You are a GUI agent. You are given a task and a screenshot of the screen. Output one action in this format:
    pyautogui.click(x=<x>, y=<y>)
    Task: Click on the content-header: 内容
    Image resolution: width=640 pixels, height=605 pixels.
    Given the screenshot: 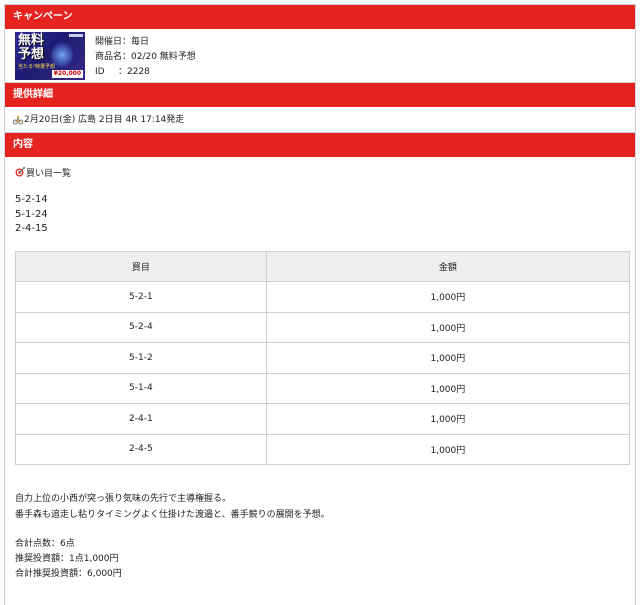 What is the action you would take?
    pyautogui.click(x=320, y=145)
    